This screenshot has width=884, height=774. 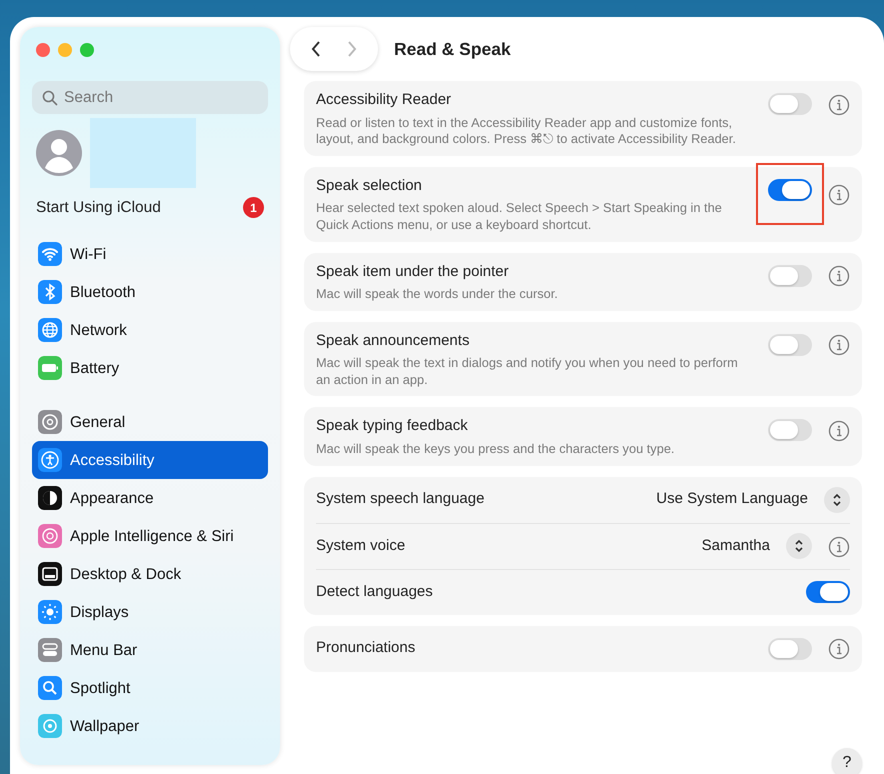 What do you see at coordinates (526, 131) in the screenshot?
I see `setting-description: Read or listen to text in the Accessibility Reader app and customize fonts, layout, and background colors. Press ⌘⎋ to activate Accessibility Reader.` at bounding box center [526, 131].